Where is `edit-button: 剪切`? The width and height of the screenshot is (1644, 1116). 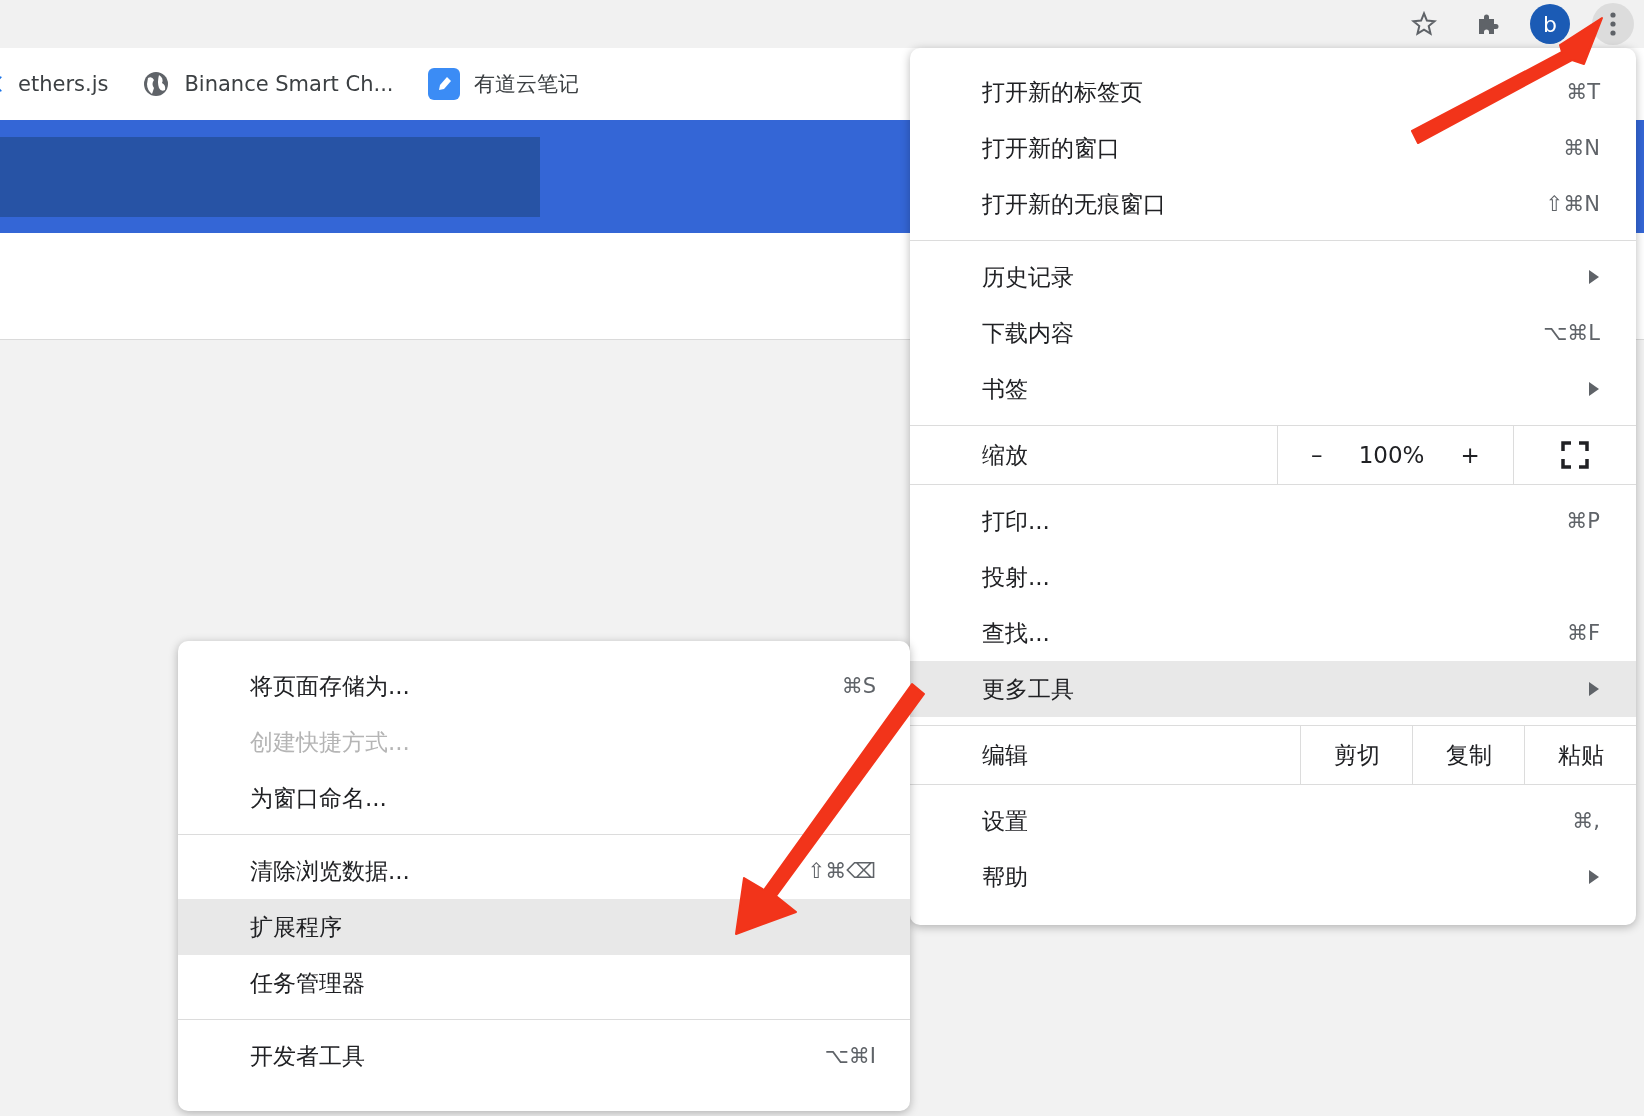
edit-button: 剪切 is located at coordinates (1356, 755).